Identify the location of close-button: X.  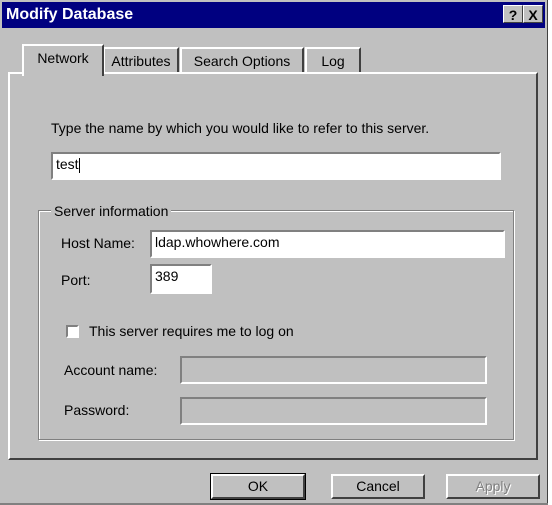
(533, 14).